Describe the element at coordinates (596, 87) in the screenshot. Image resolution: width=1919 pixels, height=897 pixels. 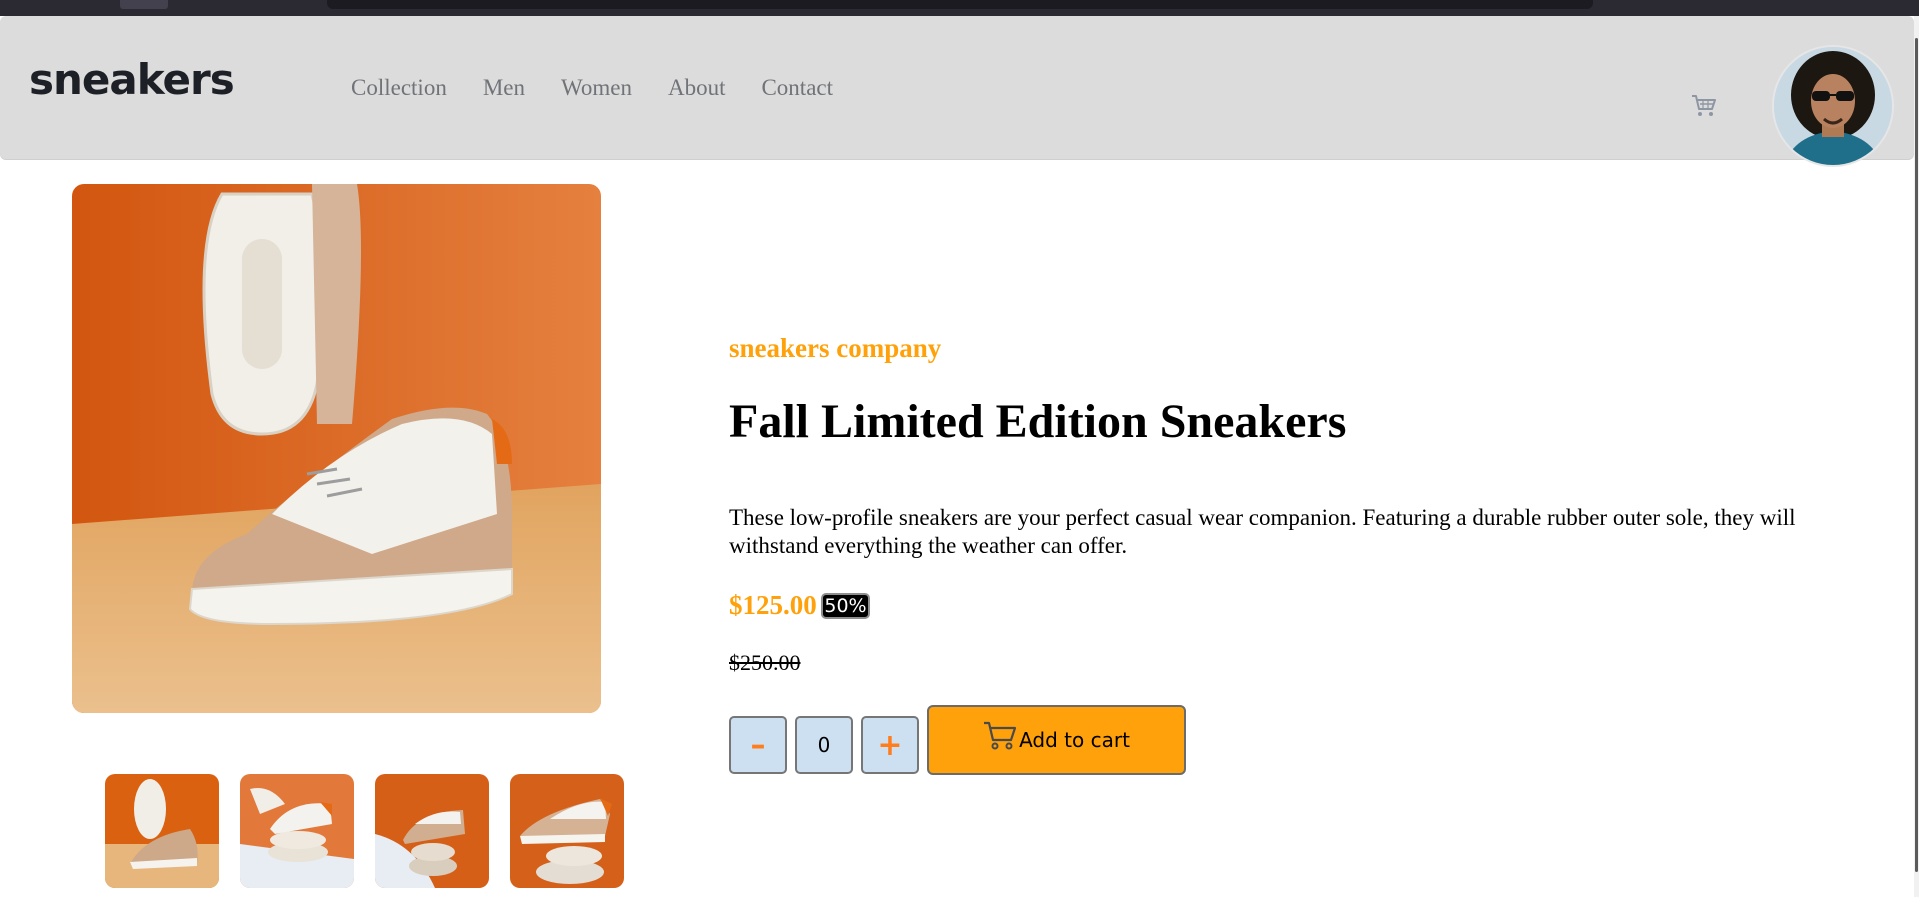
I see `nav-women: Women` at that location.